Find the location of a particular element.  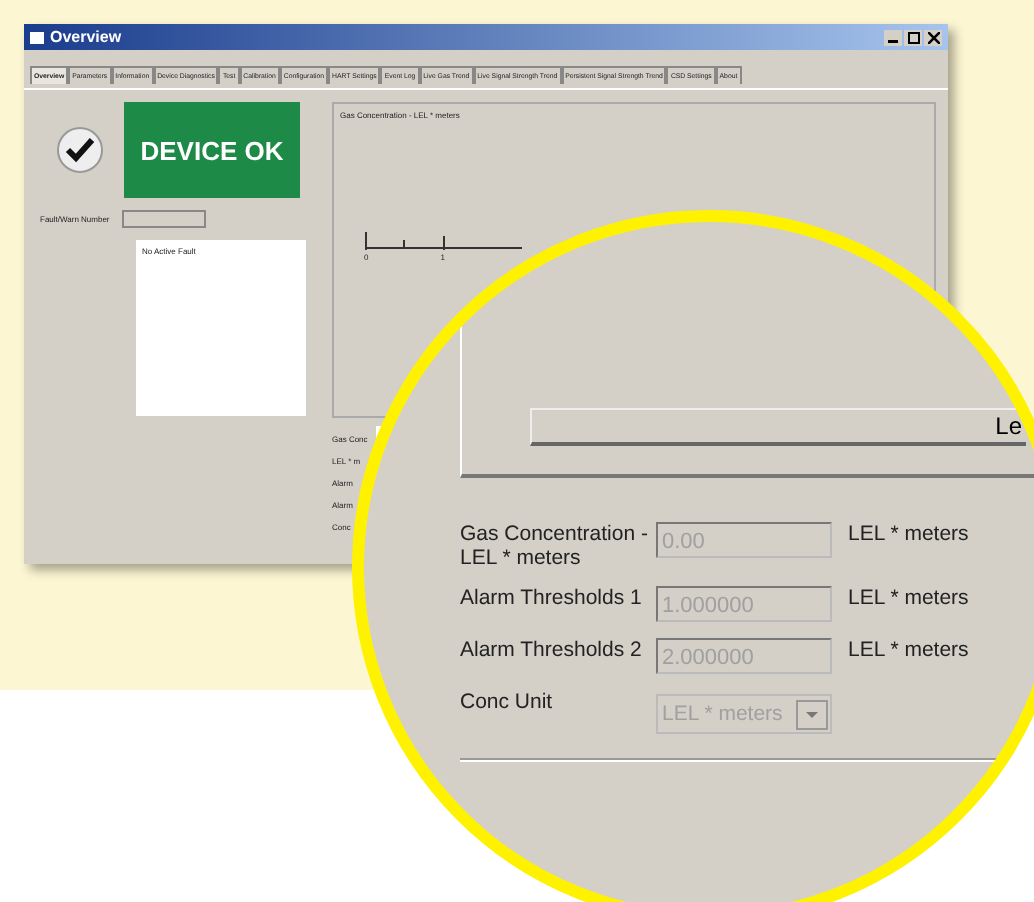

scroll-bar: Le is located at coordinates (778, 427).